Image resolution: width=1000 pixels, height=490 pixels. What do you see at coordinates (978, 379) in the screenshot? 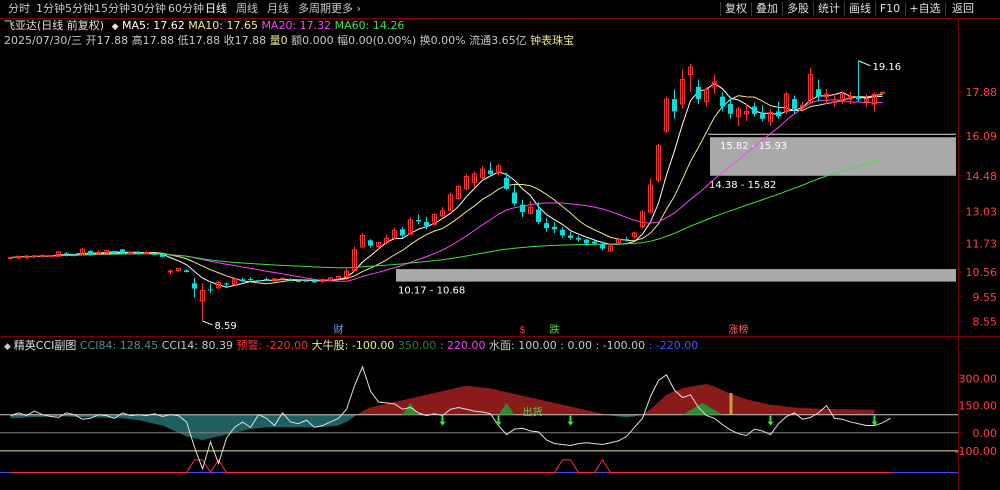
I see `cci-tick-label: 300.00` at bounding box center [978, 379].